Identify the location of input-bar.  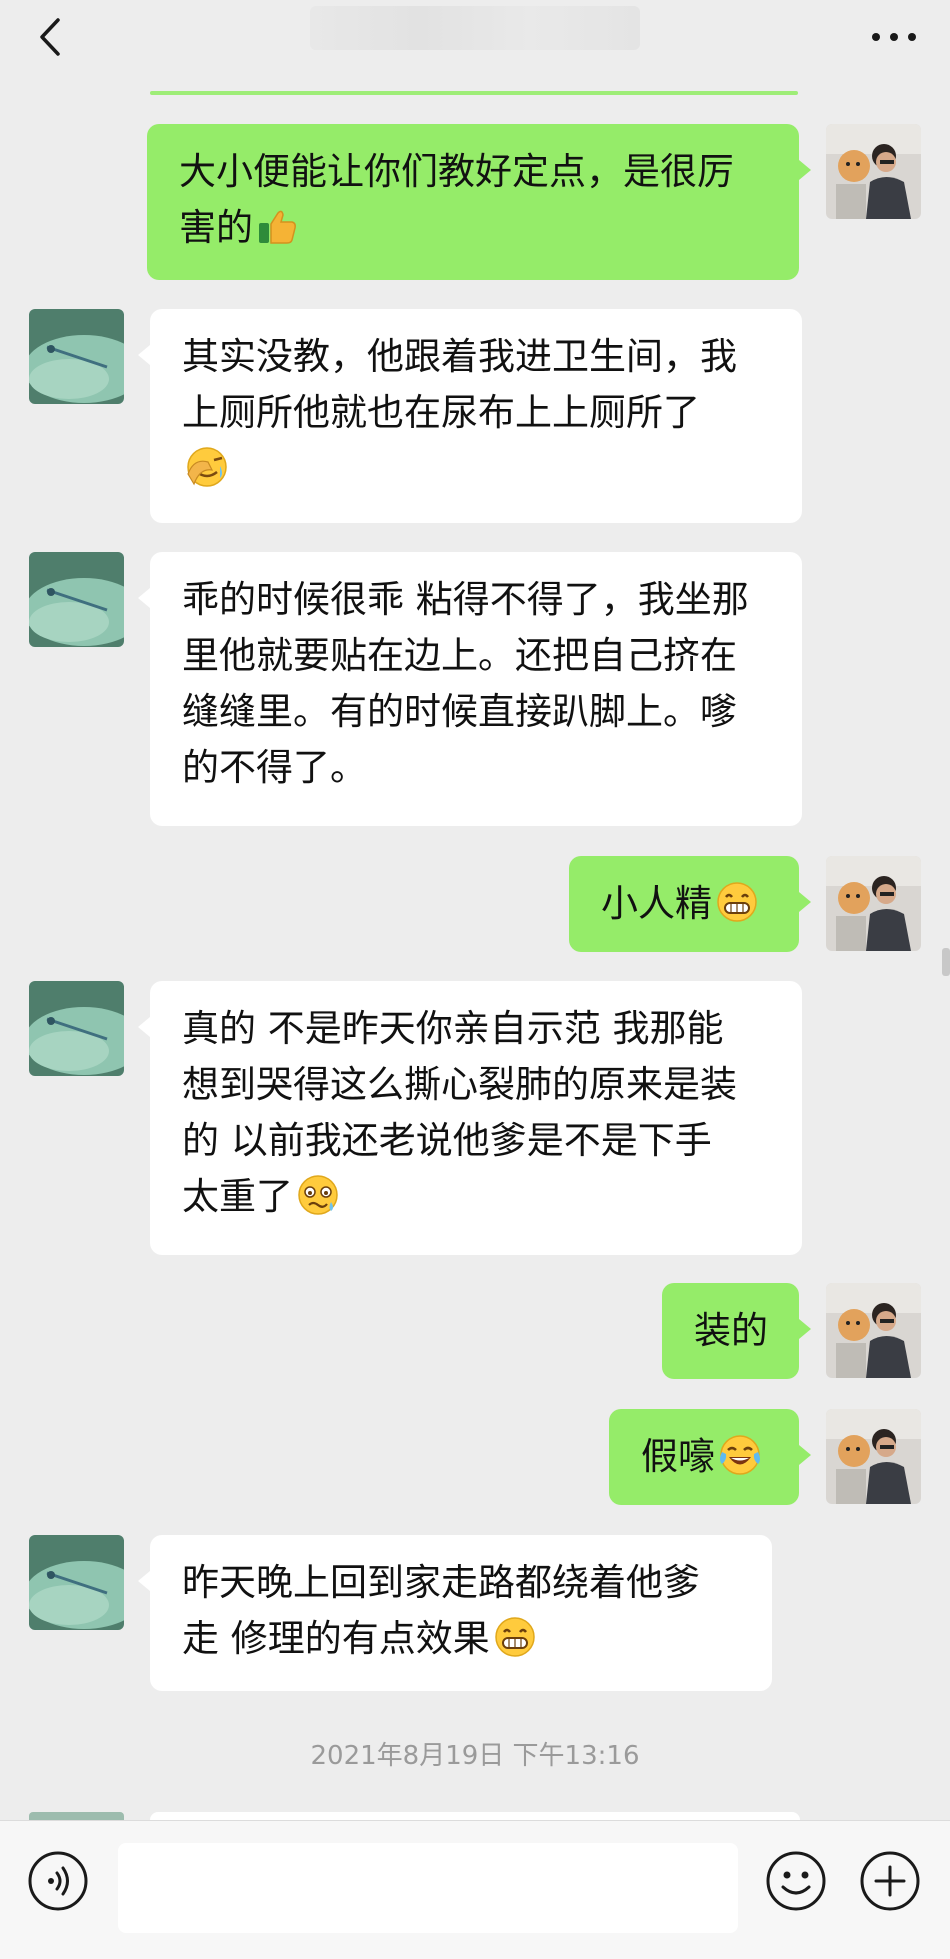
(475, 1889).